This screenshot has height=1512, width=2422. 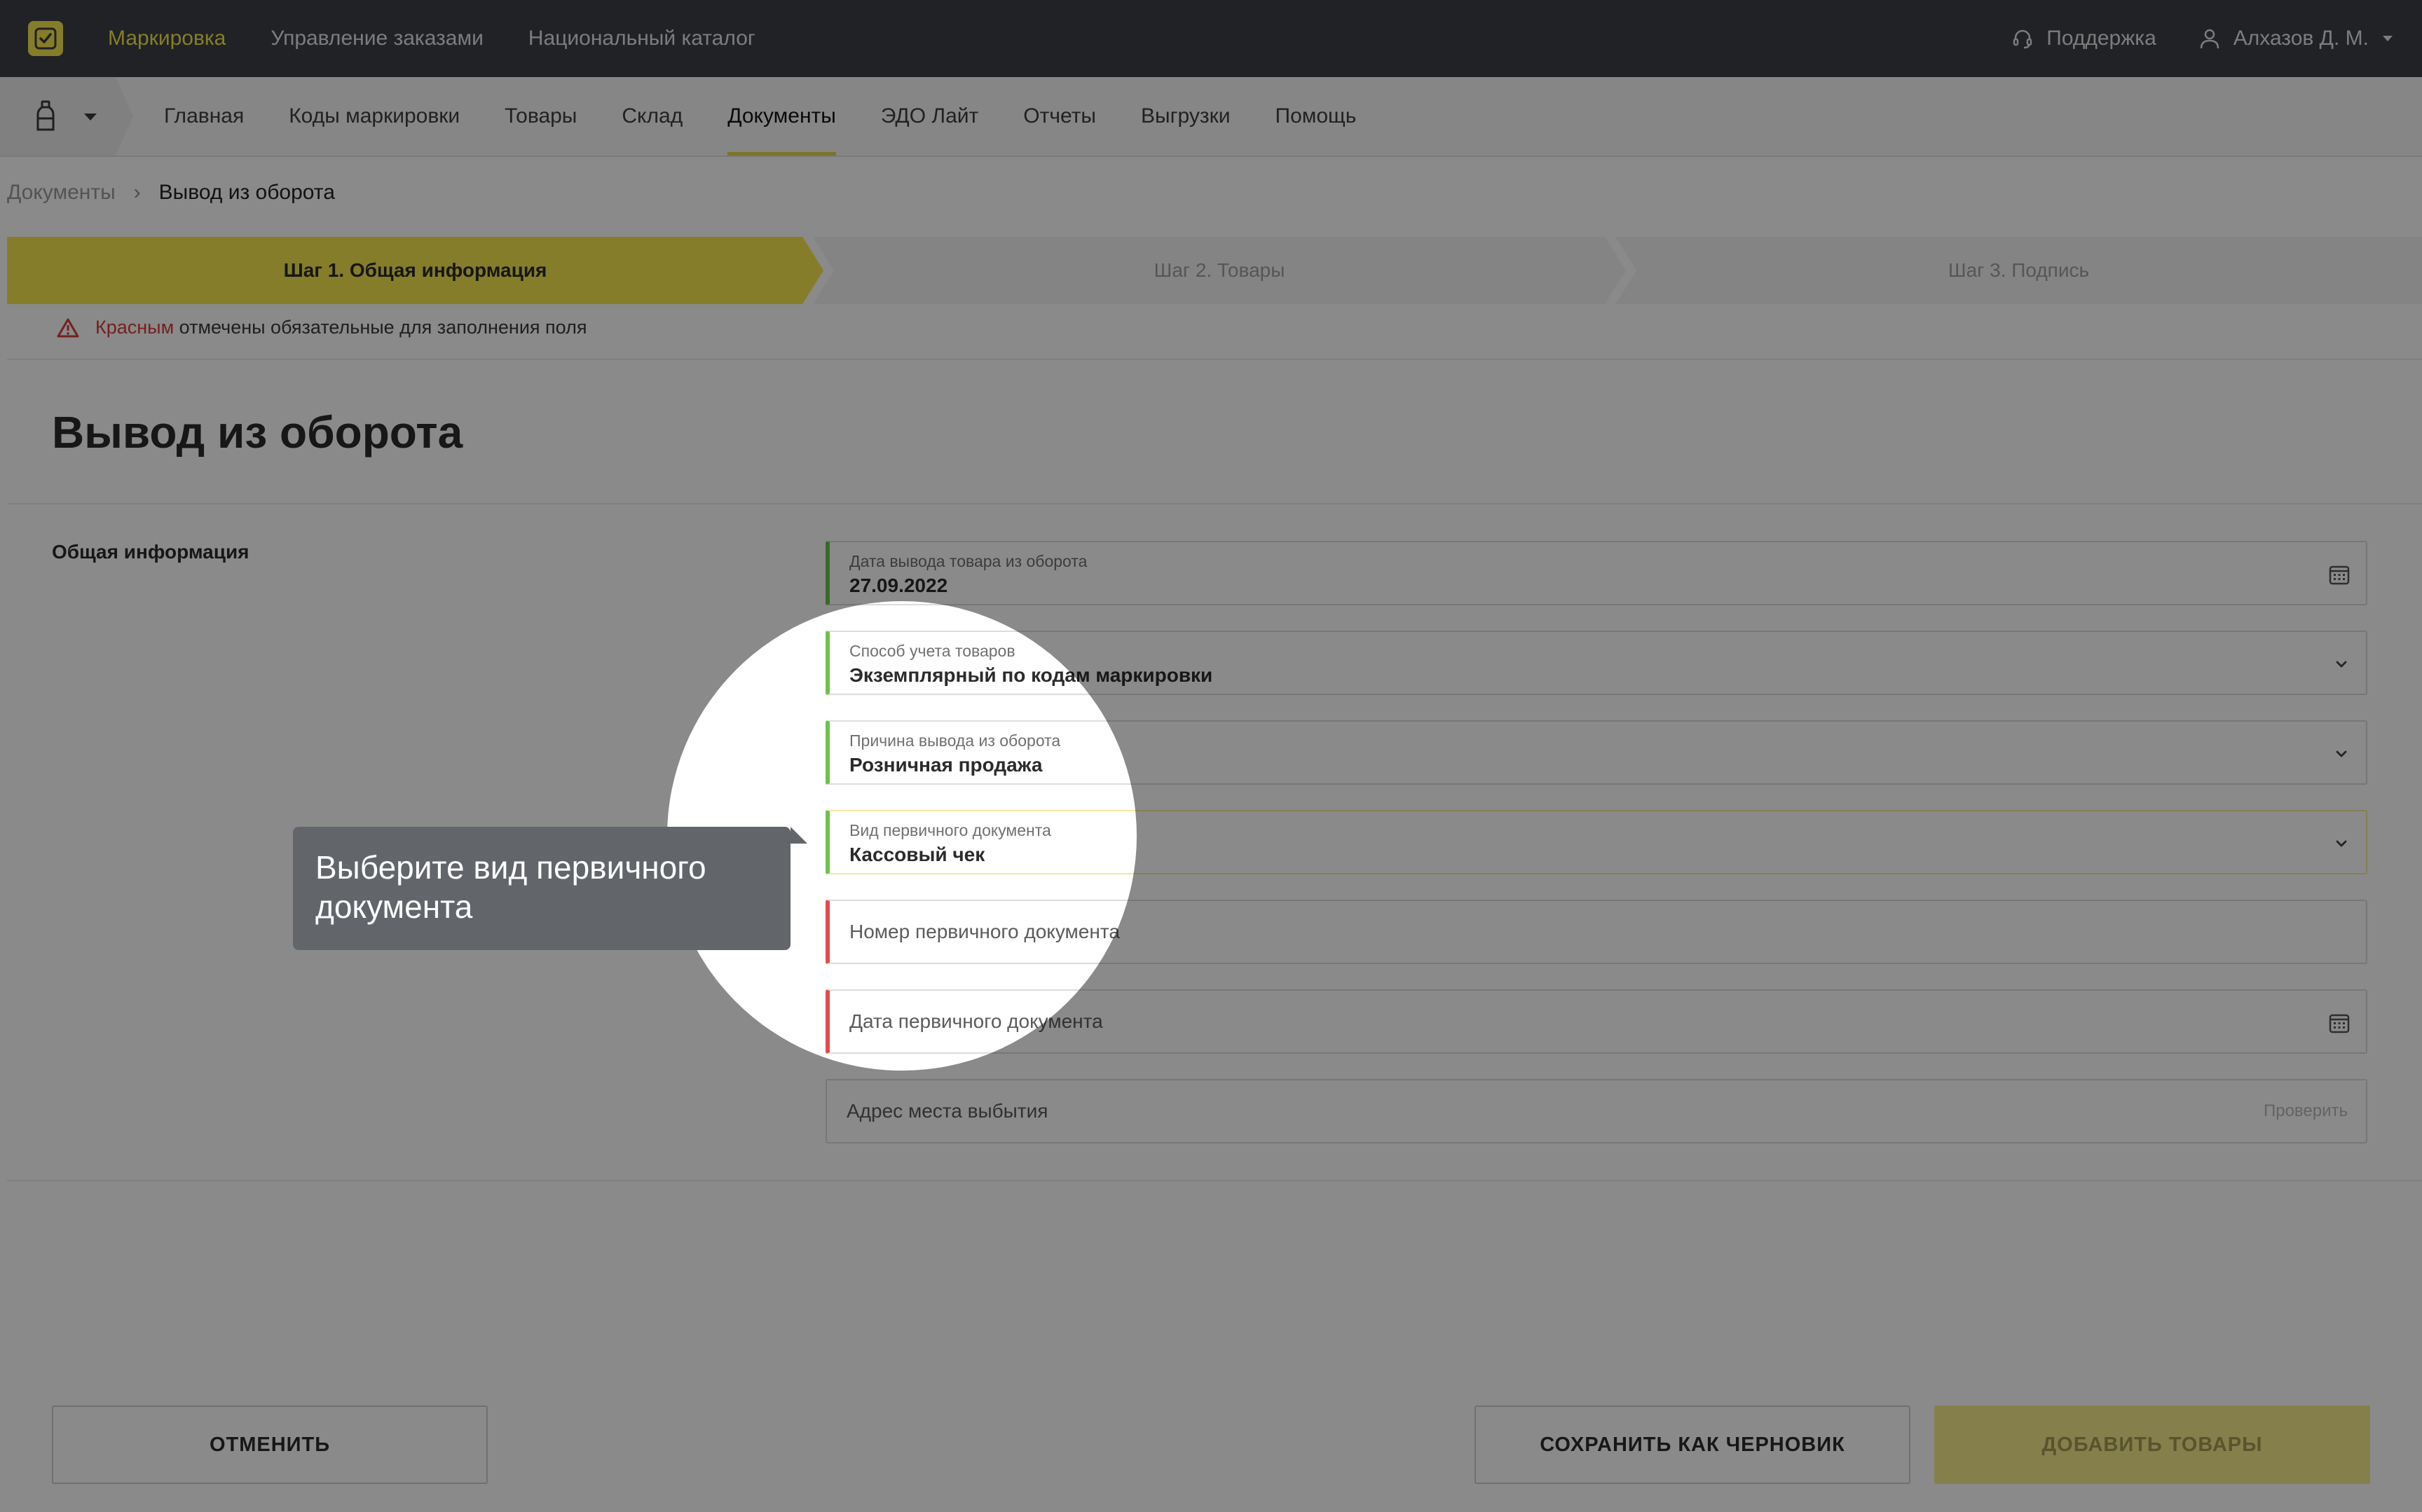 What do you see at coordinates (1596, 573) in the screenshot?
I see `date-out-field: Дата вывода товара из оборота 27.09.2022` at bounding box center [1596, 573].